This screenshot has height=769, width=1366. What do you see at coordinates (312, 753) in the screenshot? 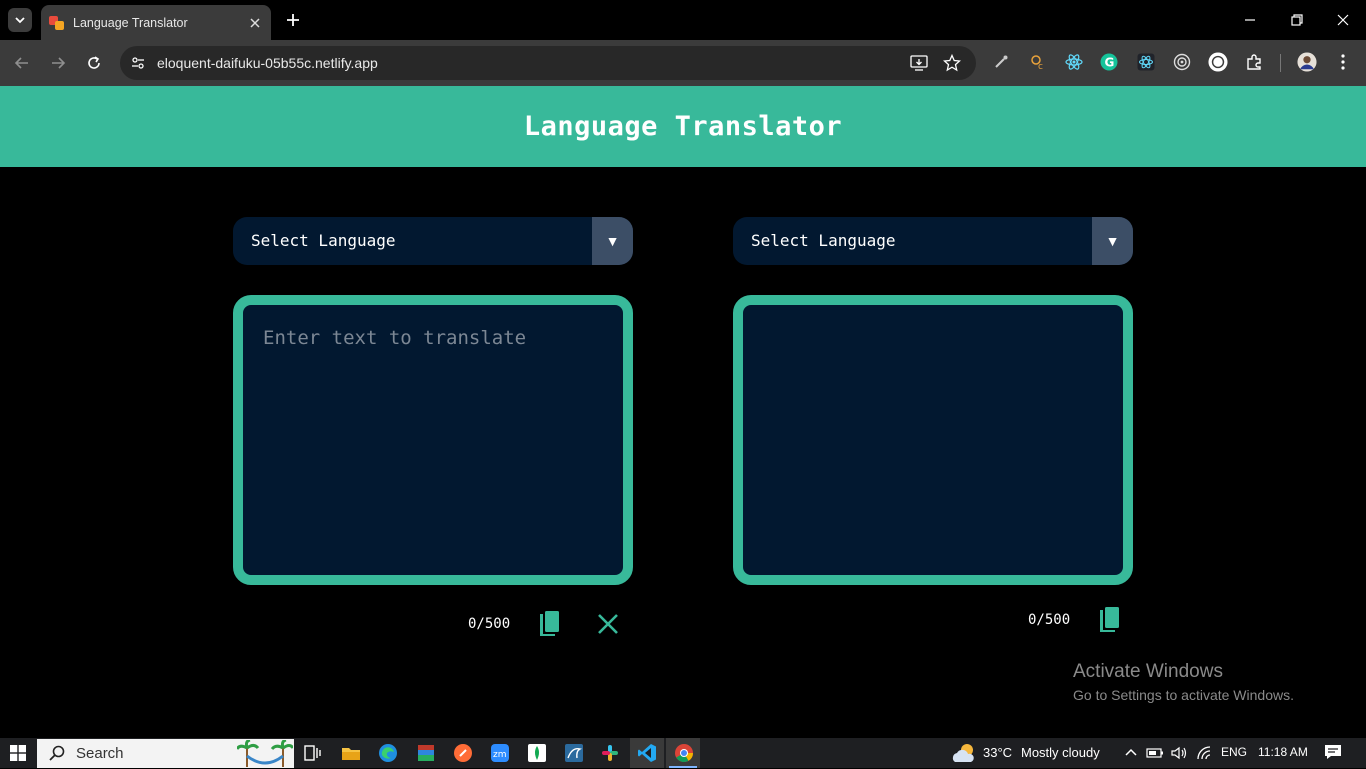
I see `task-view-icon` at bounding box center [312, 753].